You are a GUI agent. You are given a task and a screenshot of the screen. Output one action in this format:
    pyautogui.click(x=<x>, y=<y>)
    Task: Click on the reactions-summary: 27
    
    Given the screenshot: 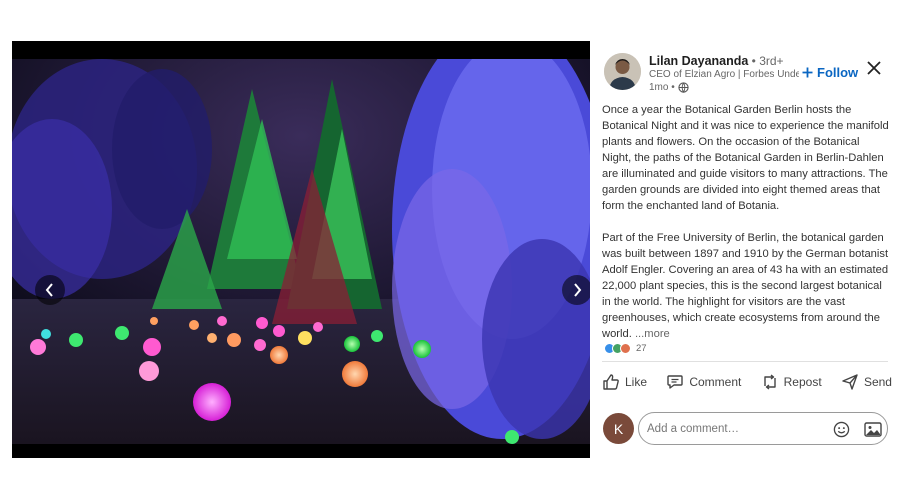 What is the action you would take?
    pyautogui.click(x=625, y=348)
    